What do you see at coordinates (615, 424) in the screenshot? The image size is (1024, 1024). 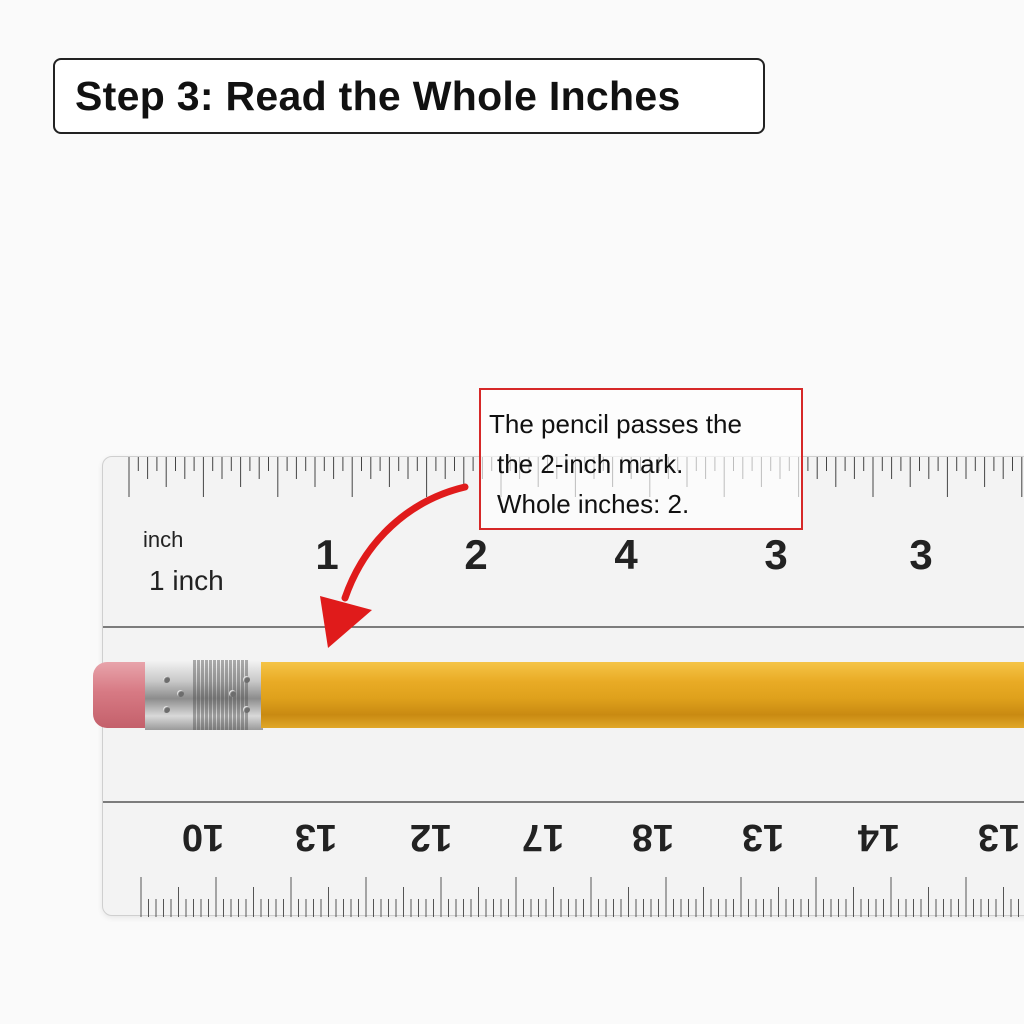 I see `callout-line-1: The pencil passes the` at bounding box center [615, 424].